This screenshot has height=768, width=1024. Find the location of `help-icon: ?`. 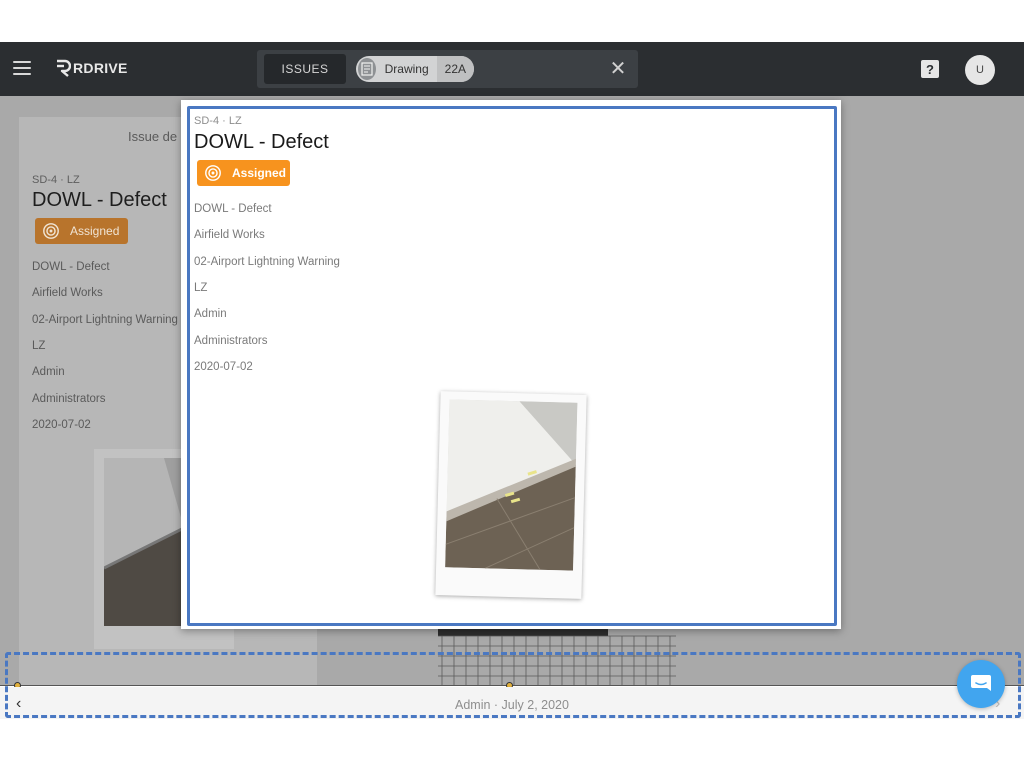

help-icon: ? is located at coordinates (930, 69).